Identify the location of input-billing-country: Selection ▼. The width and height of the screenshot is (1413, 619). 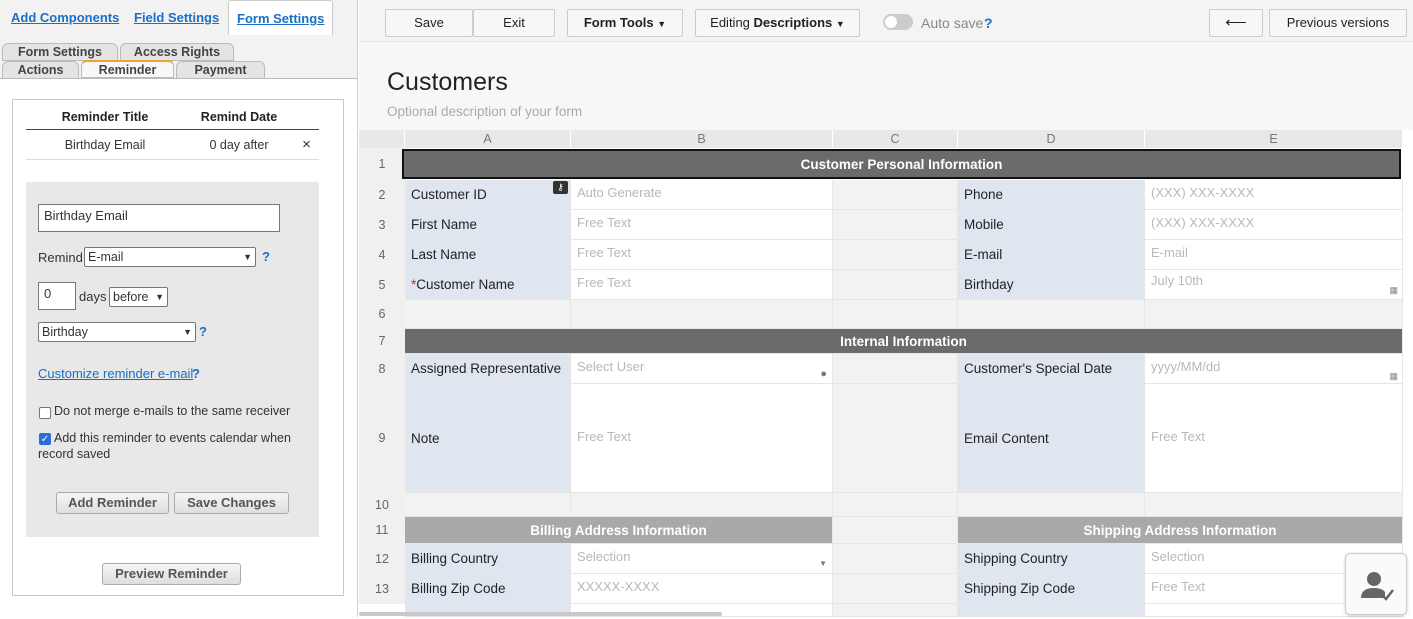
(702, 559).